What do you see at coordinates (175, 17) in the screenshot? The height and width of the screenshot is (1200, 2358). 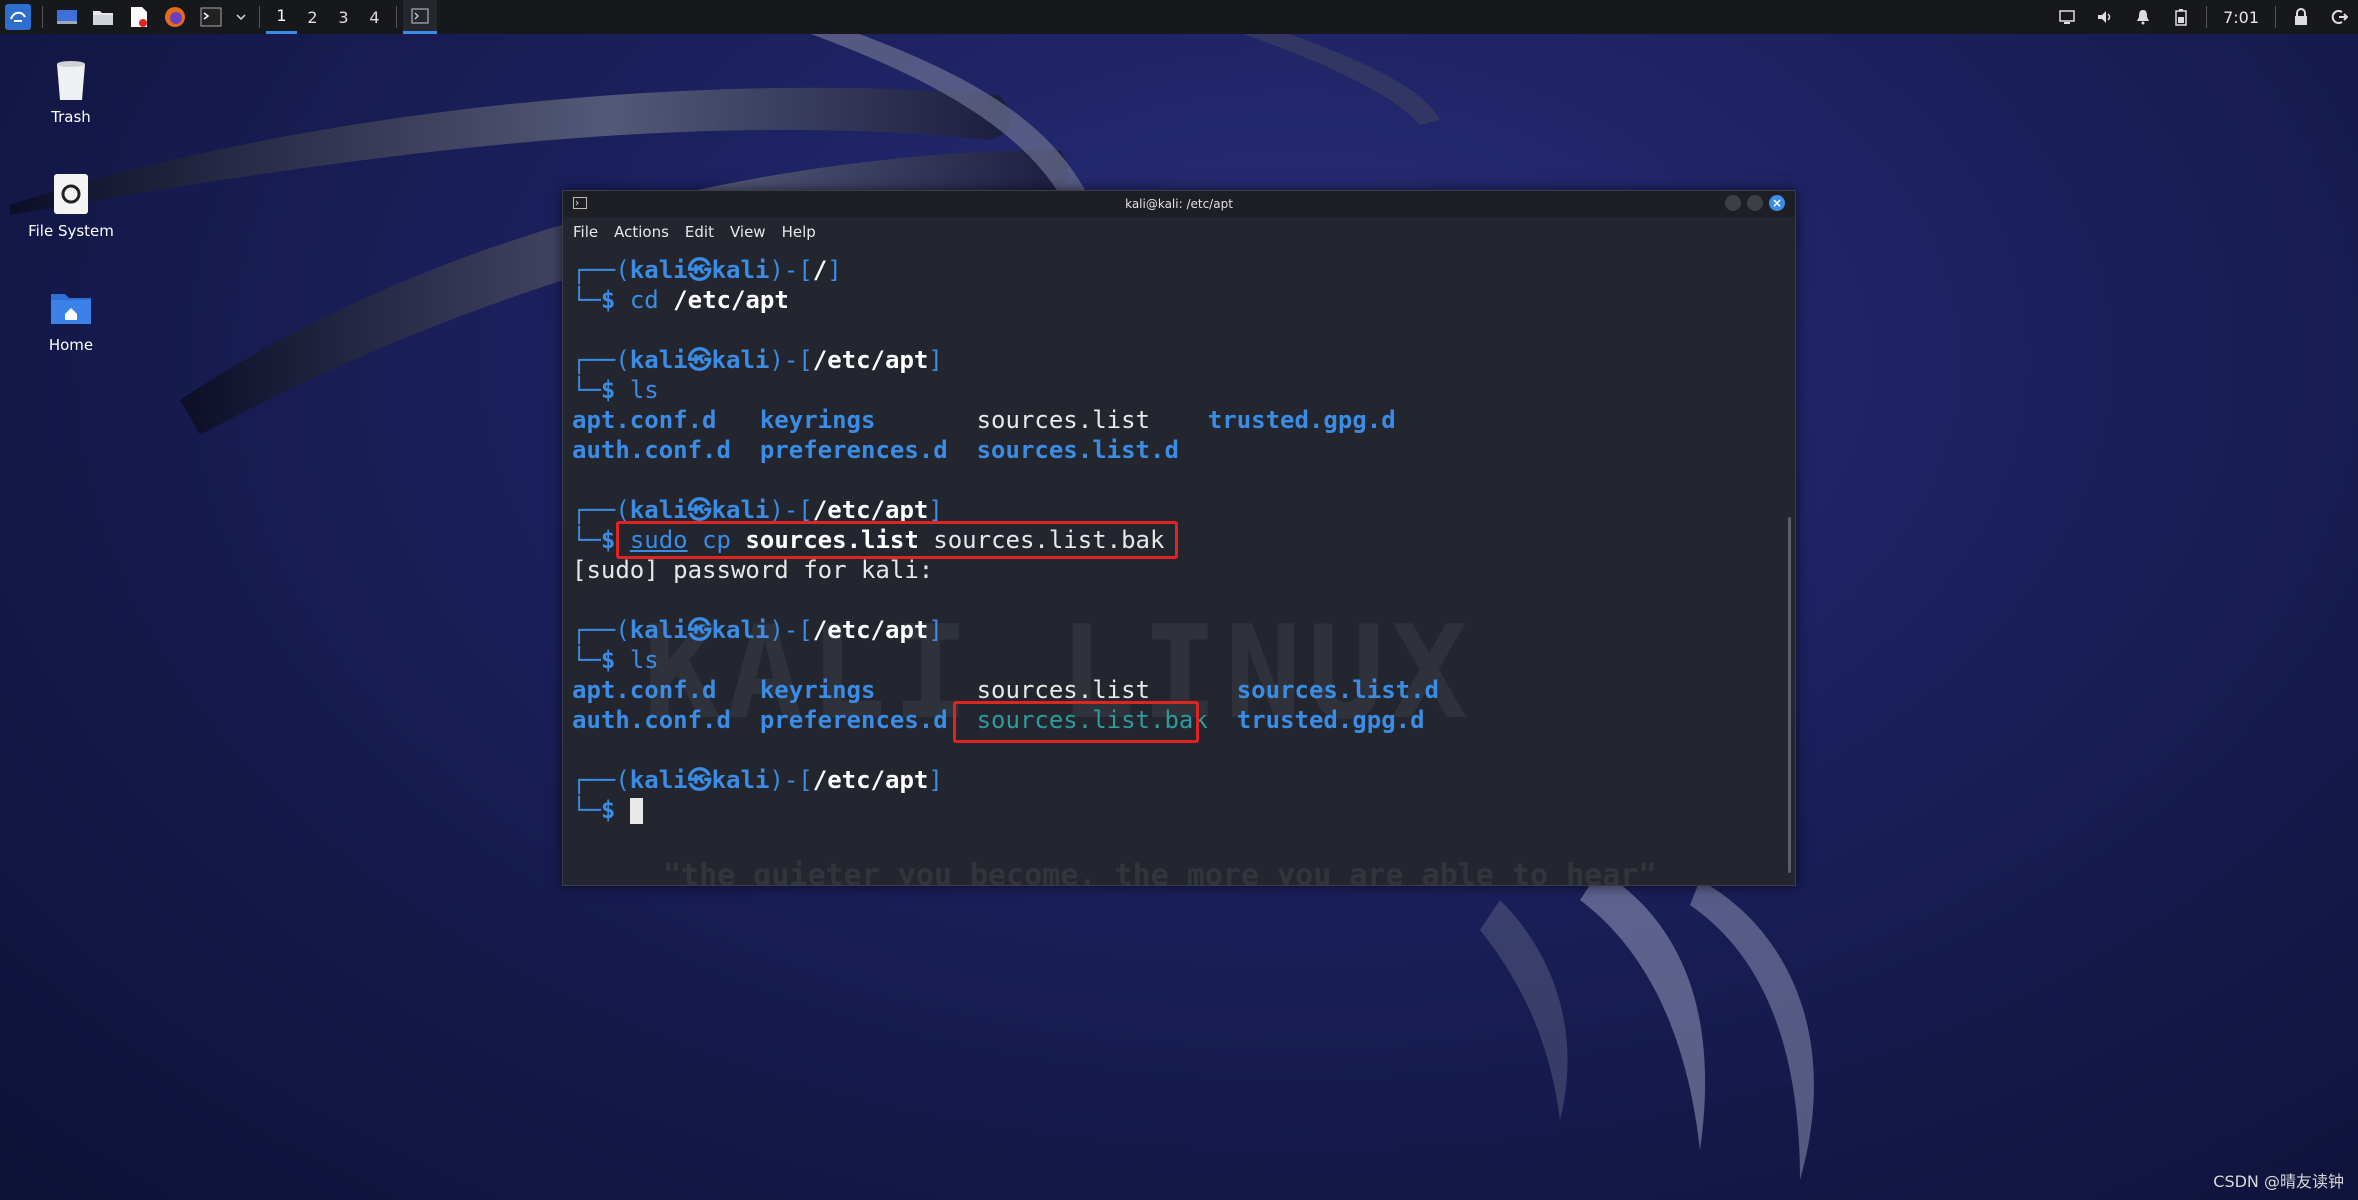 I see `firefox-icon` at bounding box center [175, 17].